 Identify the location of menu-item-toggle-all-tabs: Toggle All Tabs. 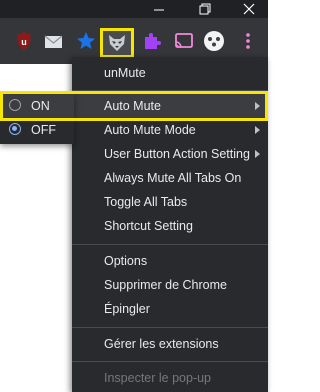
(170, 202).